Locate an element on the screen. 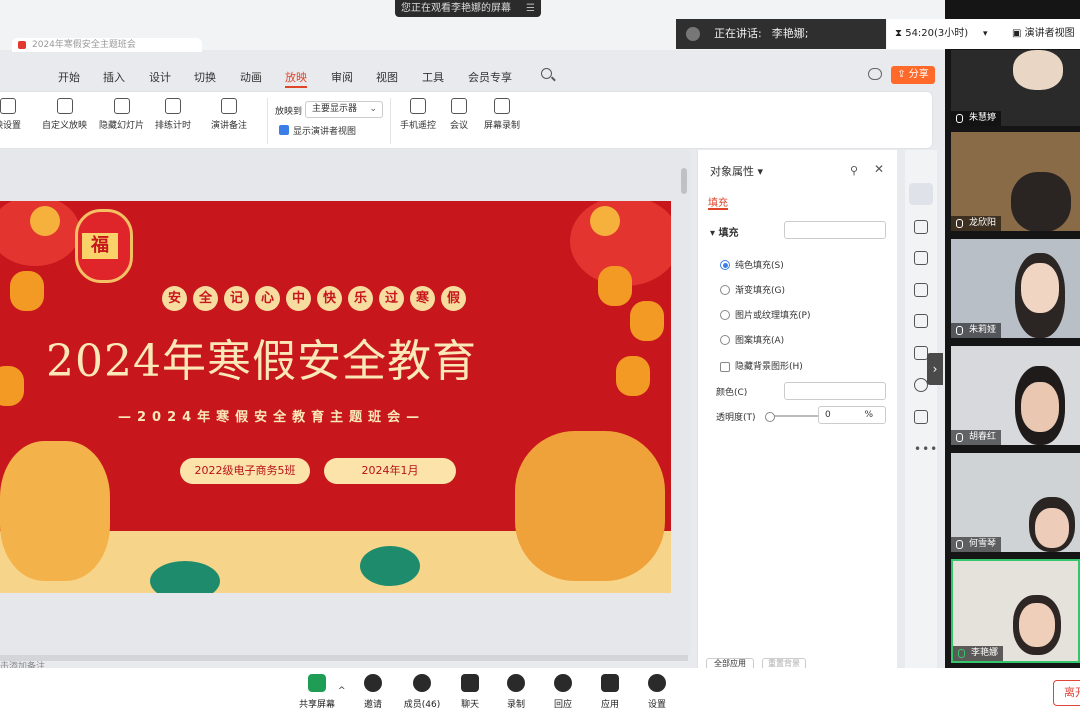 The width and height of the screenshot is (1080, 720). vertical-scrollbar is located at coordinates (684, 181).